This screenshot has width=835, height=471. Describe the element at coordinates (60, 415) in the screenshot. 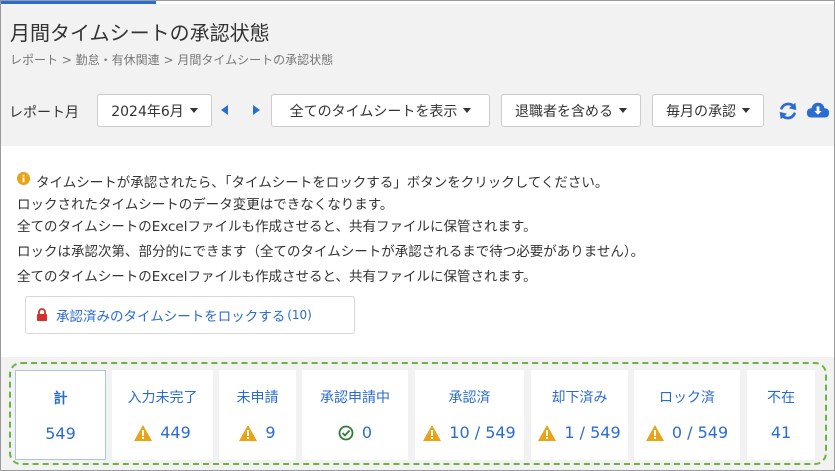

I see `stat-card-total: 計 549` at that location.